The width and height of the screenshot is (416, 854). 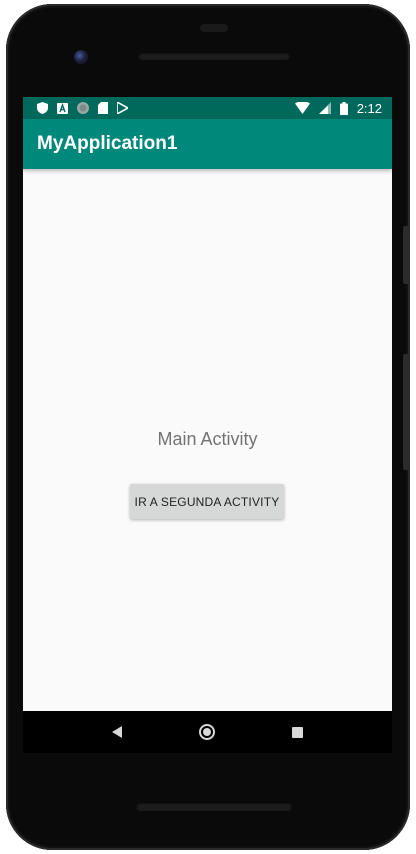 I want to click on shield-icon, so click(x=42, y=108).